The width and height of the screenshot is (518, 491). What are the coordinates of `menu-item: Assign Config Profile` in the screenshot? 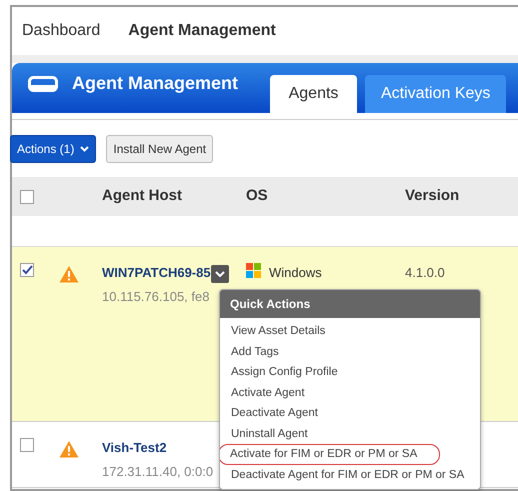 It's located at (349, 372).